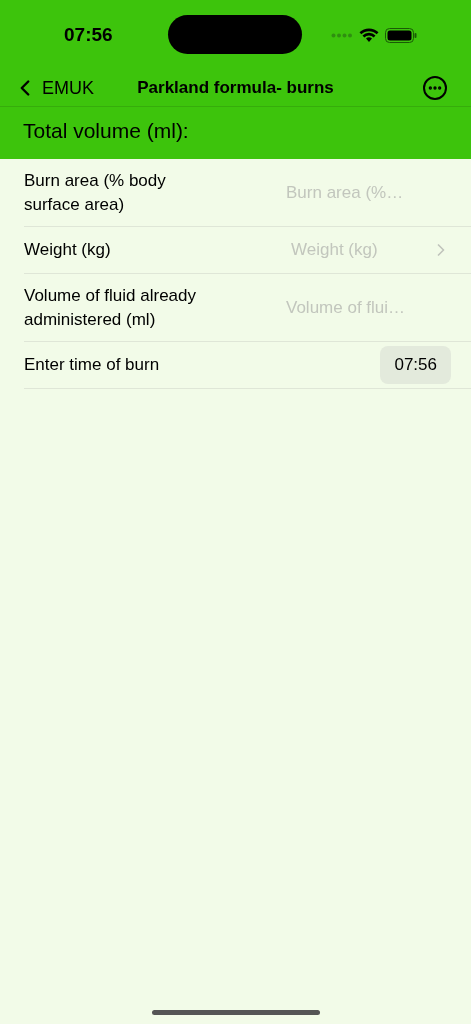 This screenshot has width=471, height=1024. I want to click on field-label: Burn area (% body surface area), so click(95, 192).